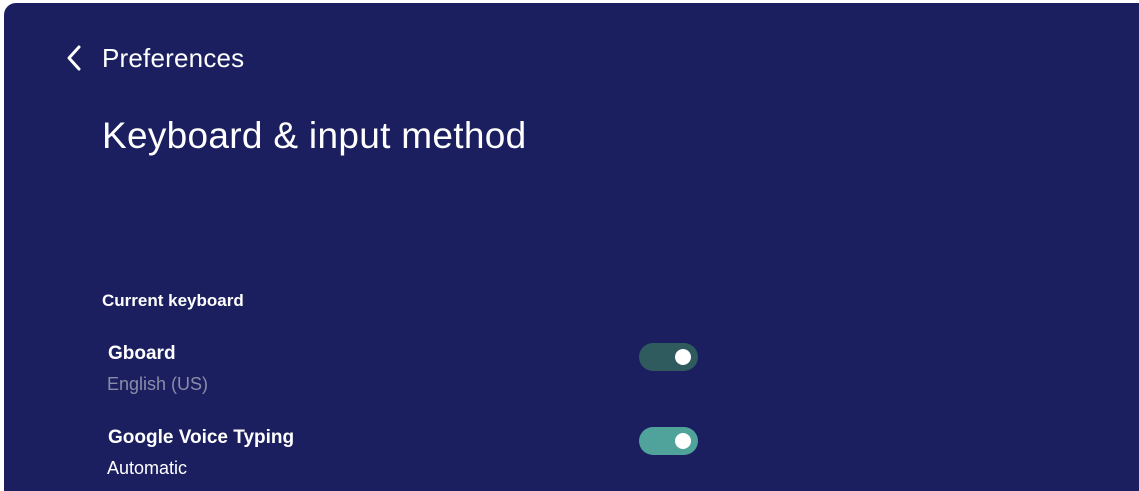 The width and height of the screenshot is (1139, 491). I want to click on section-header-current-keyboard: Current keyboard, so click(173, 300).